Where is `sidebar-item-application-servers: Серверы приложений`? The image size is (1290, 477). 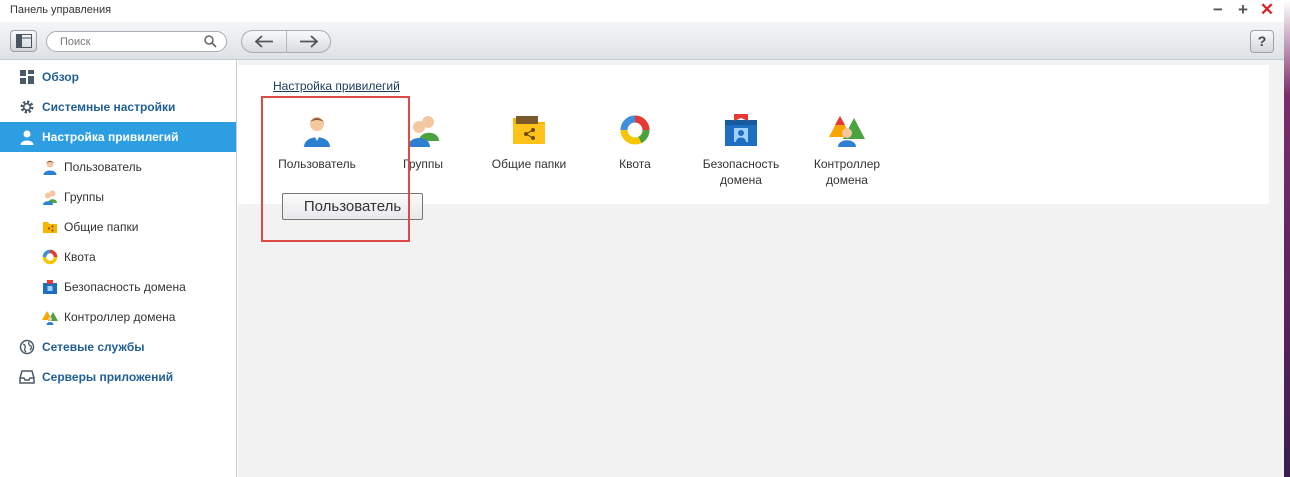
sidebar-item-application-servers: Серверы приложений is located at coordinates (118, 377).